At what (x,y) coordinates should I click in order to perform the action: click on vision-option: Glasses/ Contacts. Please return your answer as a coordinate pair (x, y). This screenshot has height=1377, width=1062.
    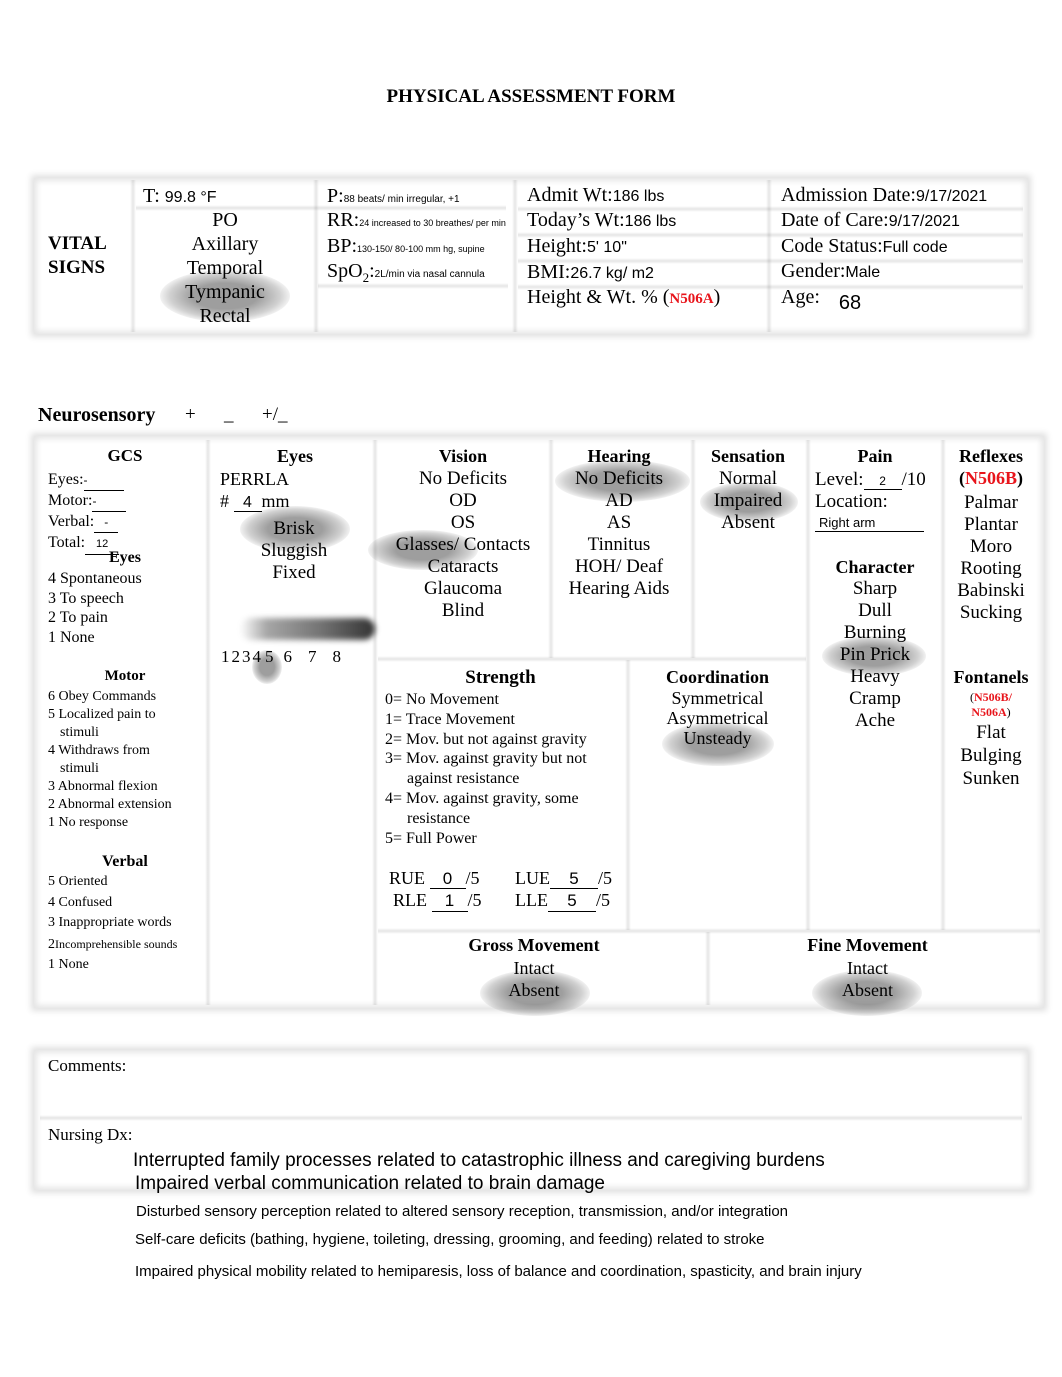
    Looking at the image, I should click on (463, 545).